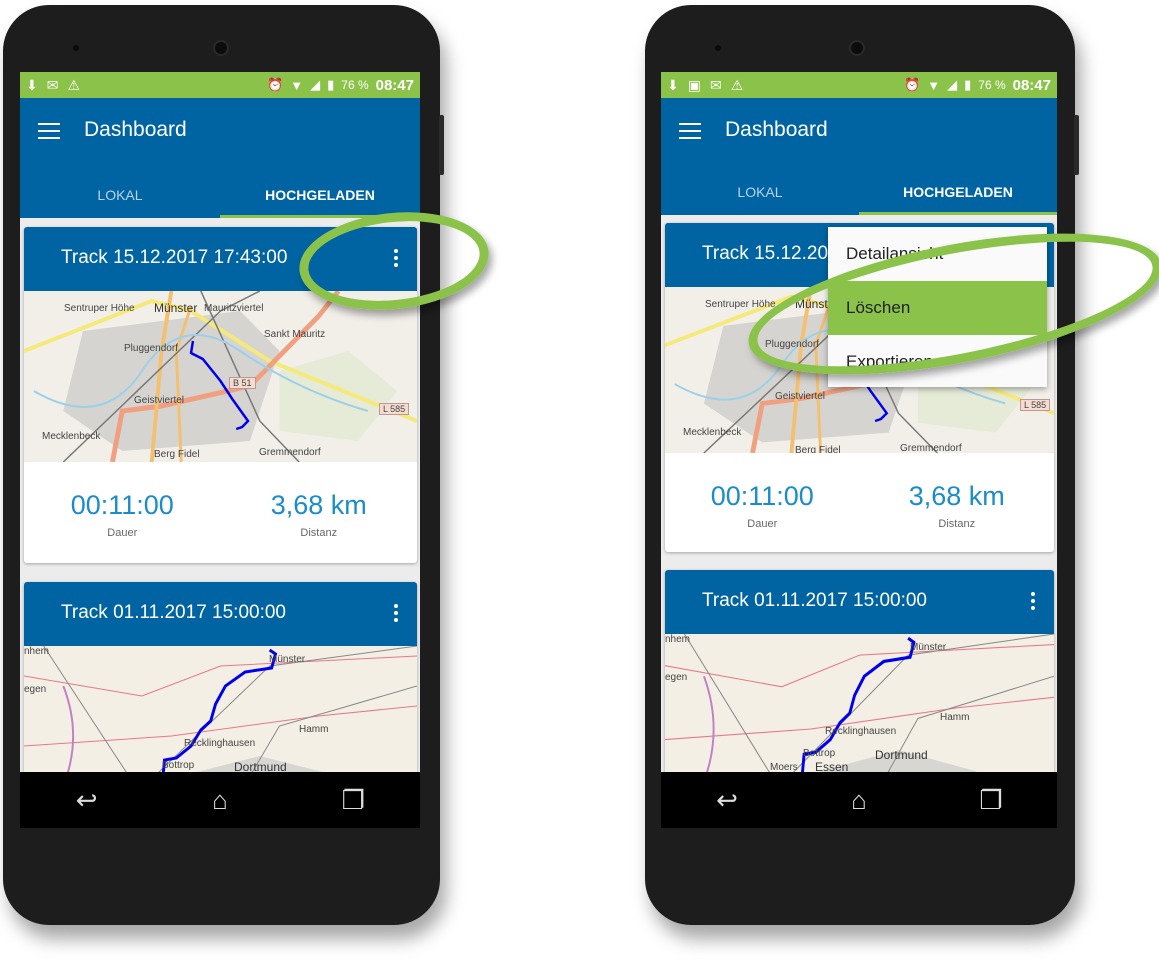 The image size is (1159, 964). I want to click on status-bar: ⬇ ✉ ⚠ ⏰ ▼ ◢ ▮ 76 % 08:47, so click(220, 85).